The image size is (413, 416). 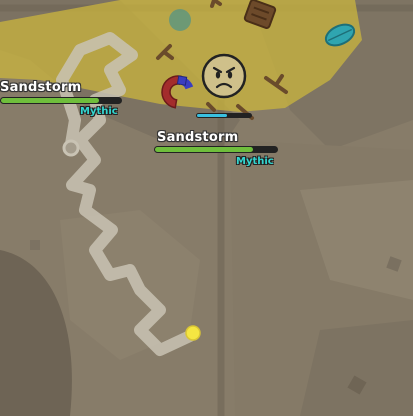 I want to click on debris, so click(x=35, y=245).